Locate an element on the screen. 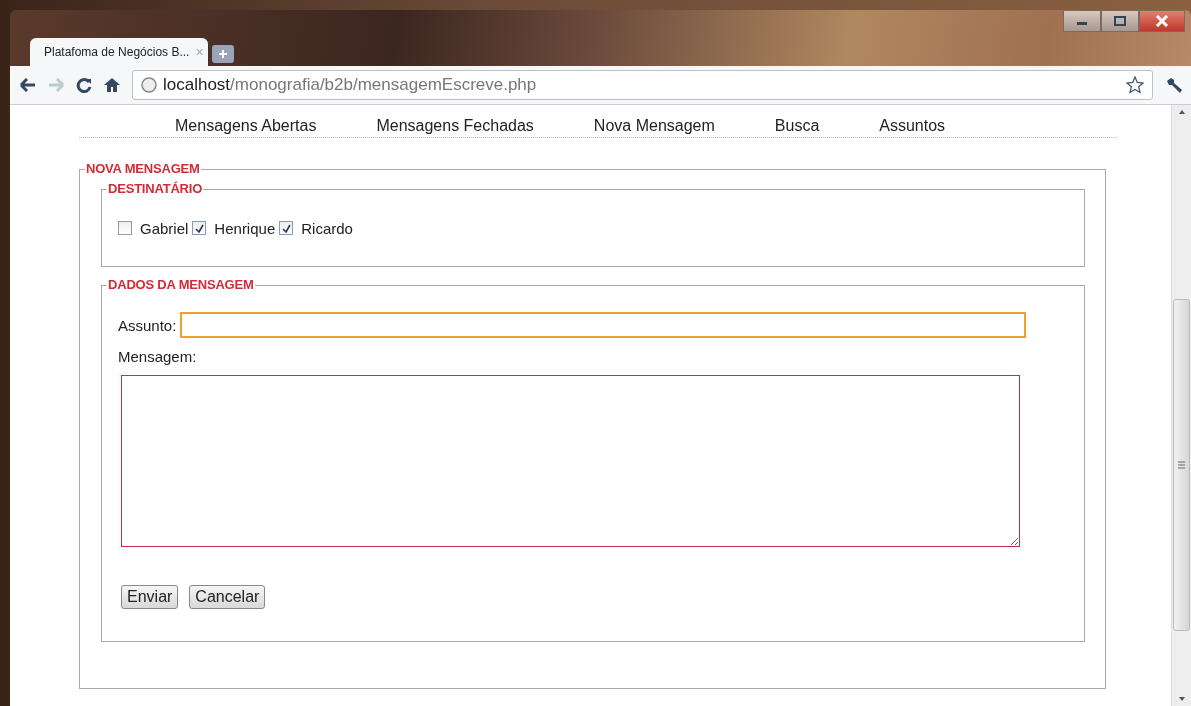 The image size is (1191, 706). star-icon is located at coordinates (1135, 85).